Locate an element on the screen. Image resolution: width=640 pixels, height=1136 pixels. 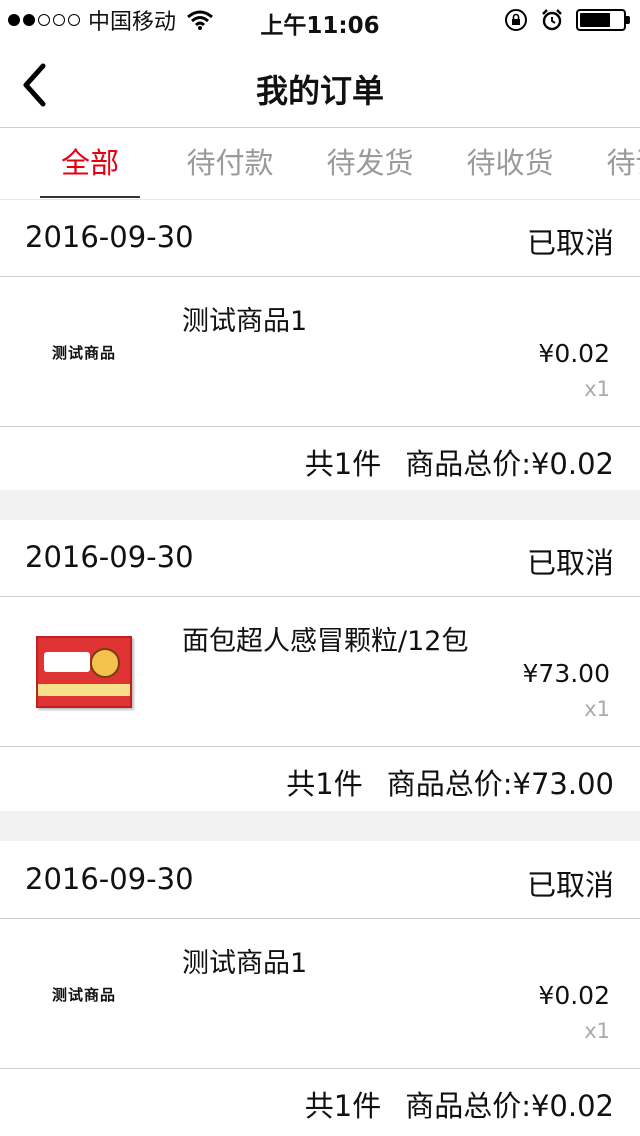
tab-active-indicator is located at coordinates (90, 197).